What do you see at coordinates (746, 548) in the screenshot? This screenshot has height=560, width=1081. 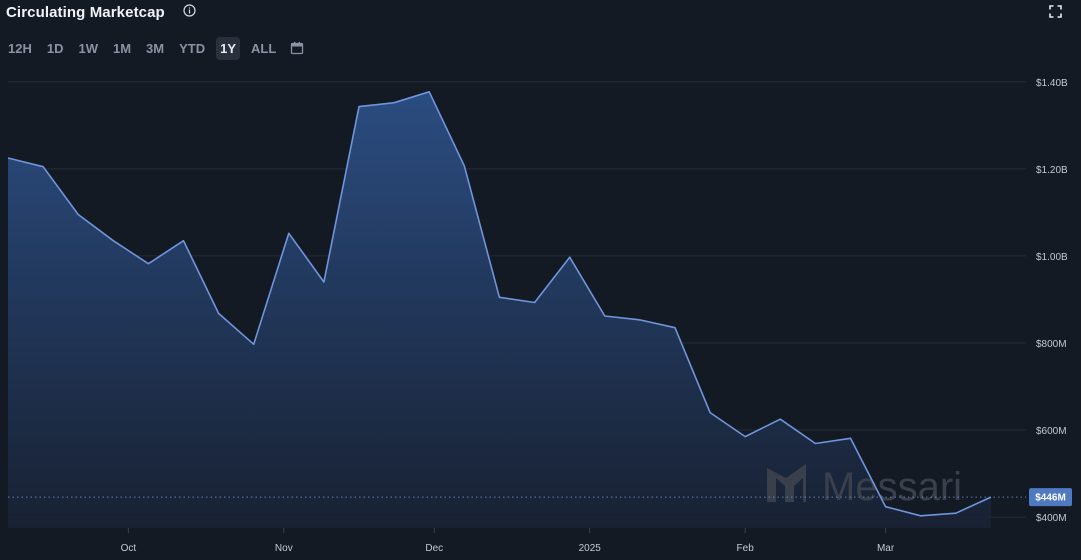 I see `x-tick-label: Feb` at bounding box center [746, 548].